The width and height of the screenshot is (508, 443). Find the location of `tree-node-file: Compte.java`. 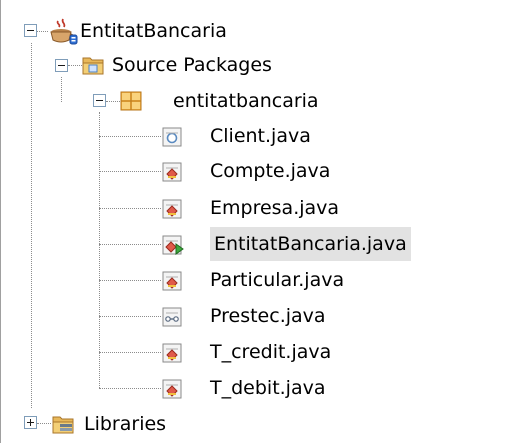

tree-node-file: Compte.java is located at coordinates (246, 171).